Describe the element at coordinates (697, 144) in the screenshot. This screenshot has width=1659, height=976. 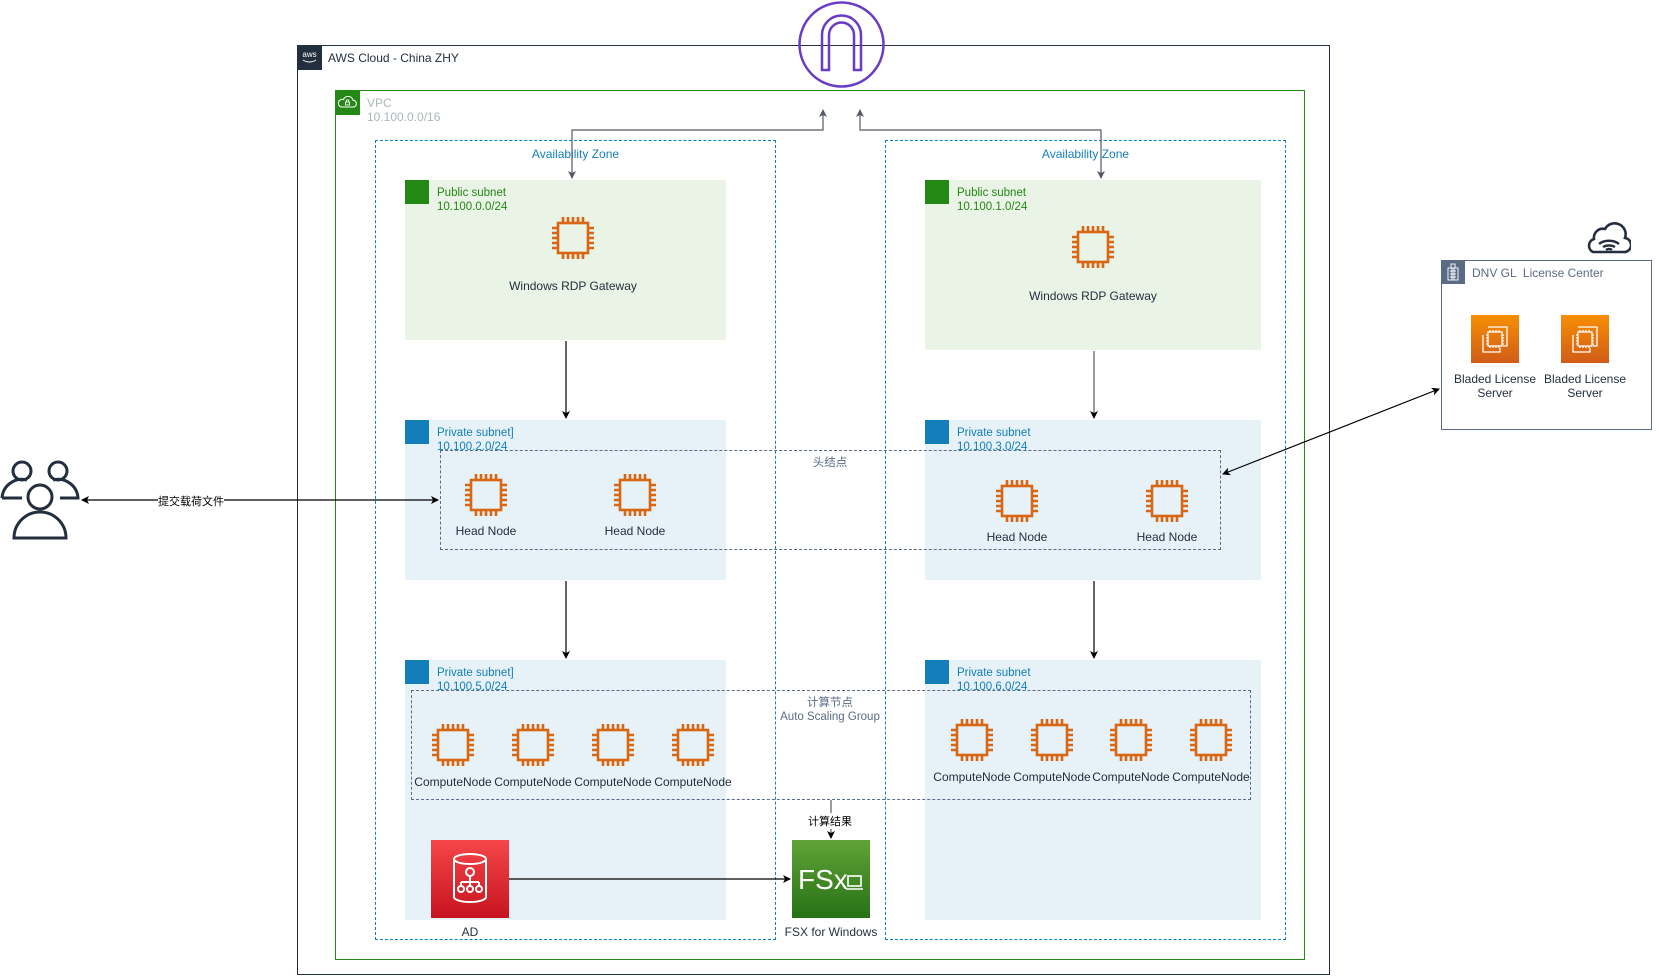
I see `edge-igw-az1` at that location.